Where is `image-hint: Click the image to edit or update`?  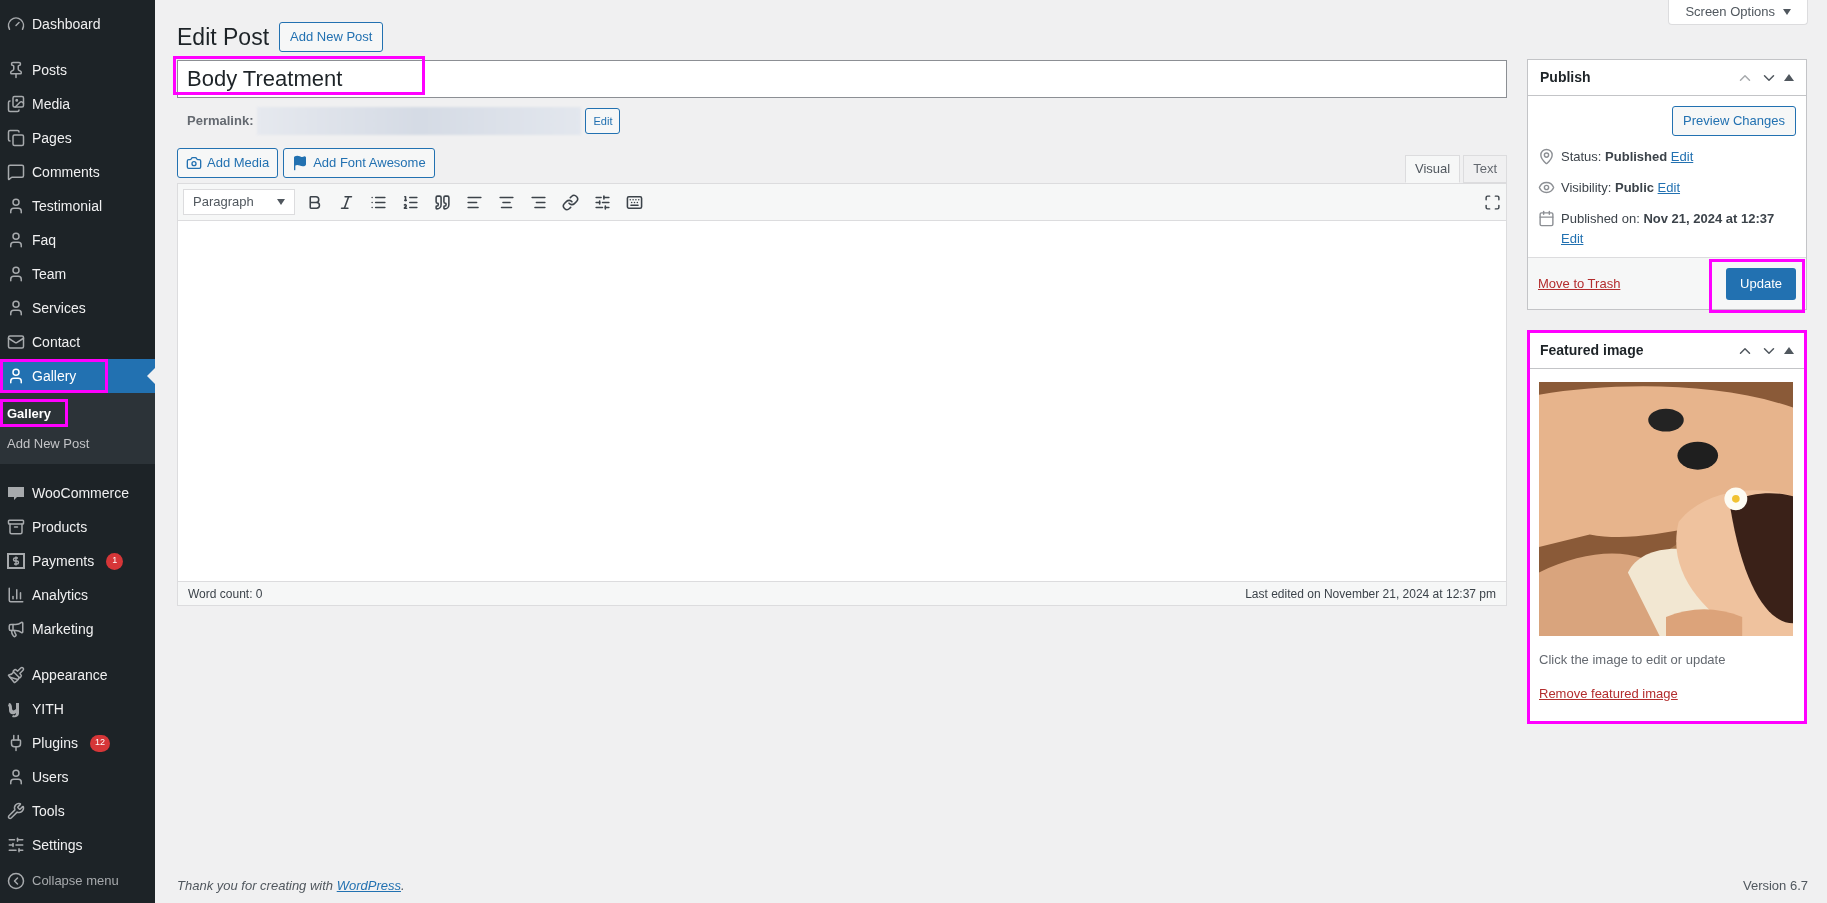 image-hint: Click the image to edit or update is located at coordinates (1633, 660).